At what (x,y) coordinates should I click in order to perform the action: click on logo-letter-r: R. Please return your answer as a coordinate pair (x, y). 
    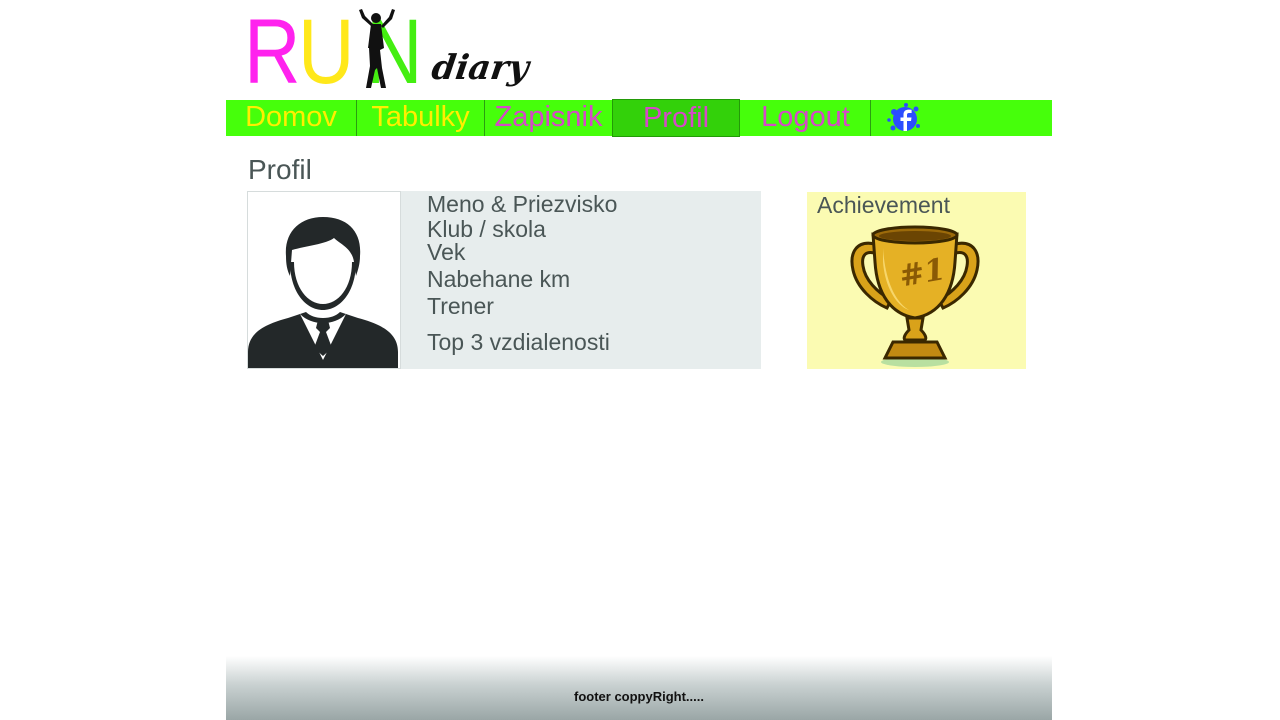
    Looking at the image, I should click on (272, 52).